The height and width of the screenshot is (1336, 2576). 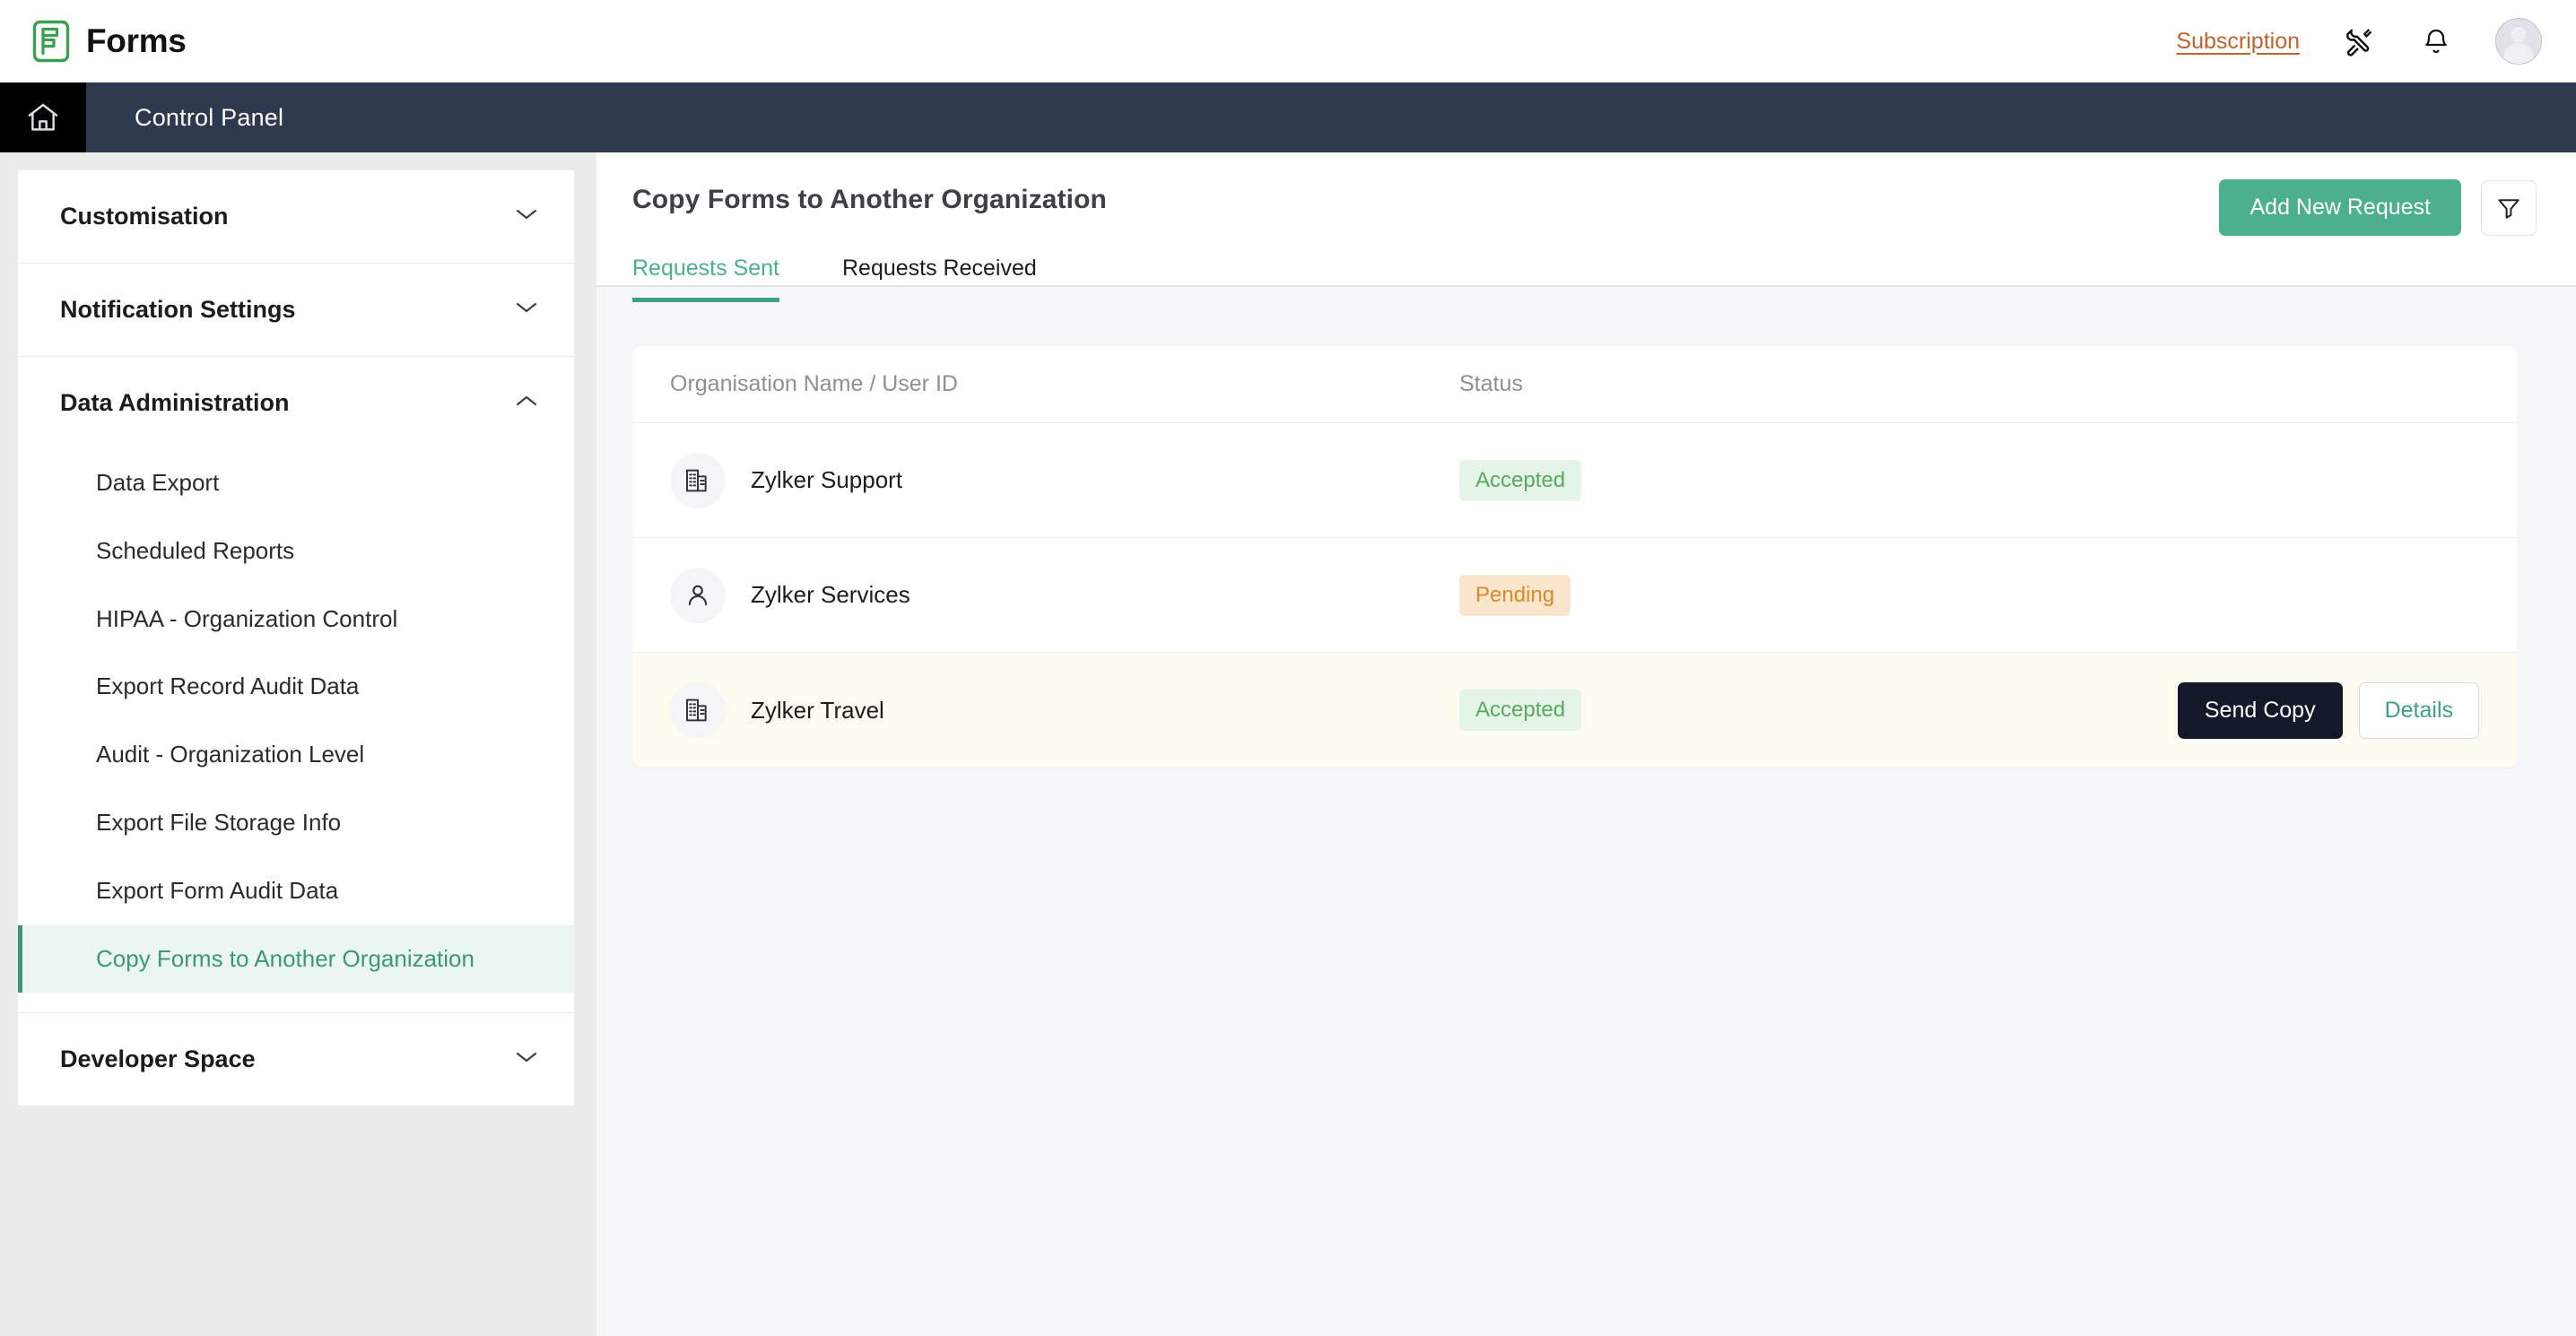 What do you see at coordinates (939, 279) in the screenshot?
I see `tab-requests-received: Requests Received` at bounding box center [939, 279].